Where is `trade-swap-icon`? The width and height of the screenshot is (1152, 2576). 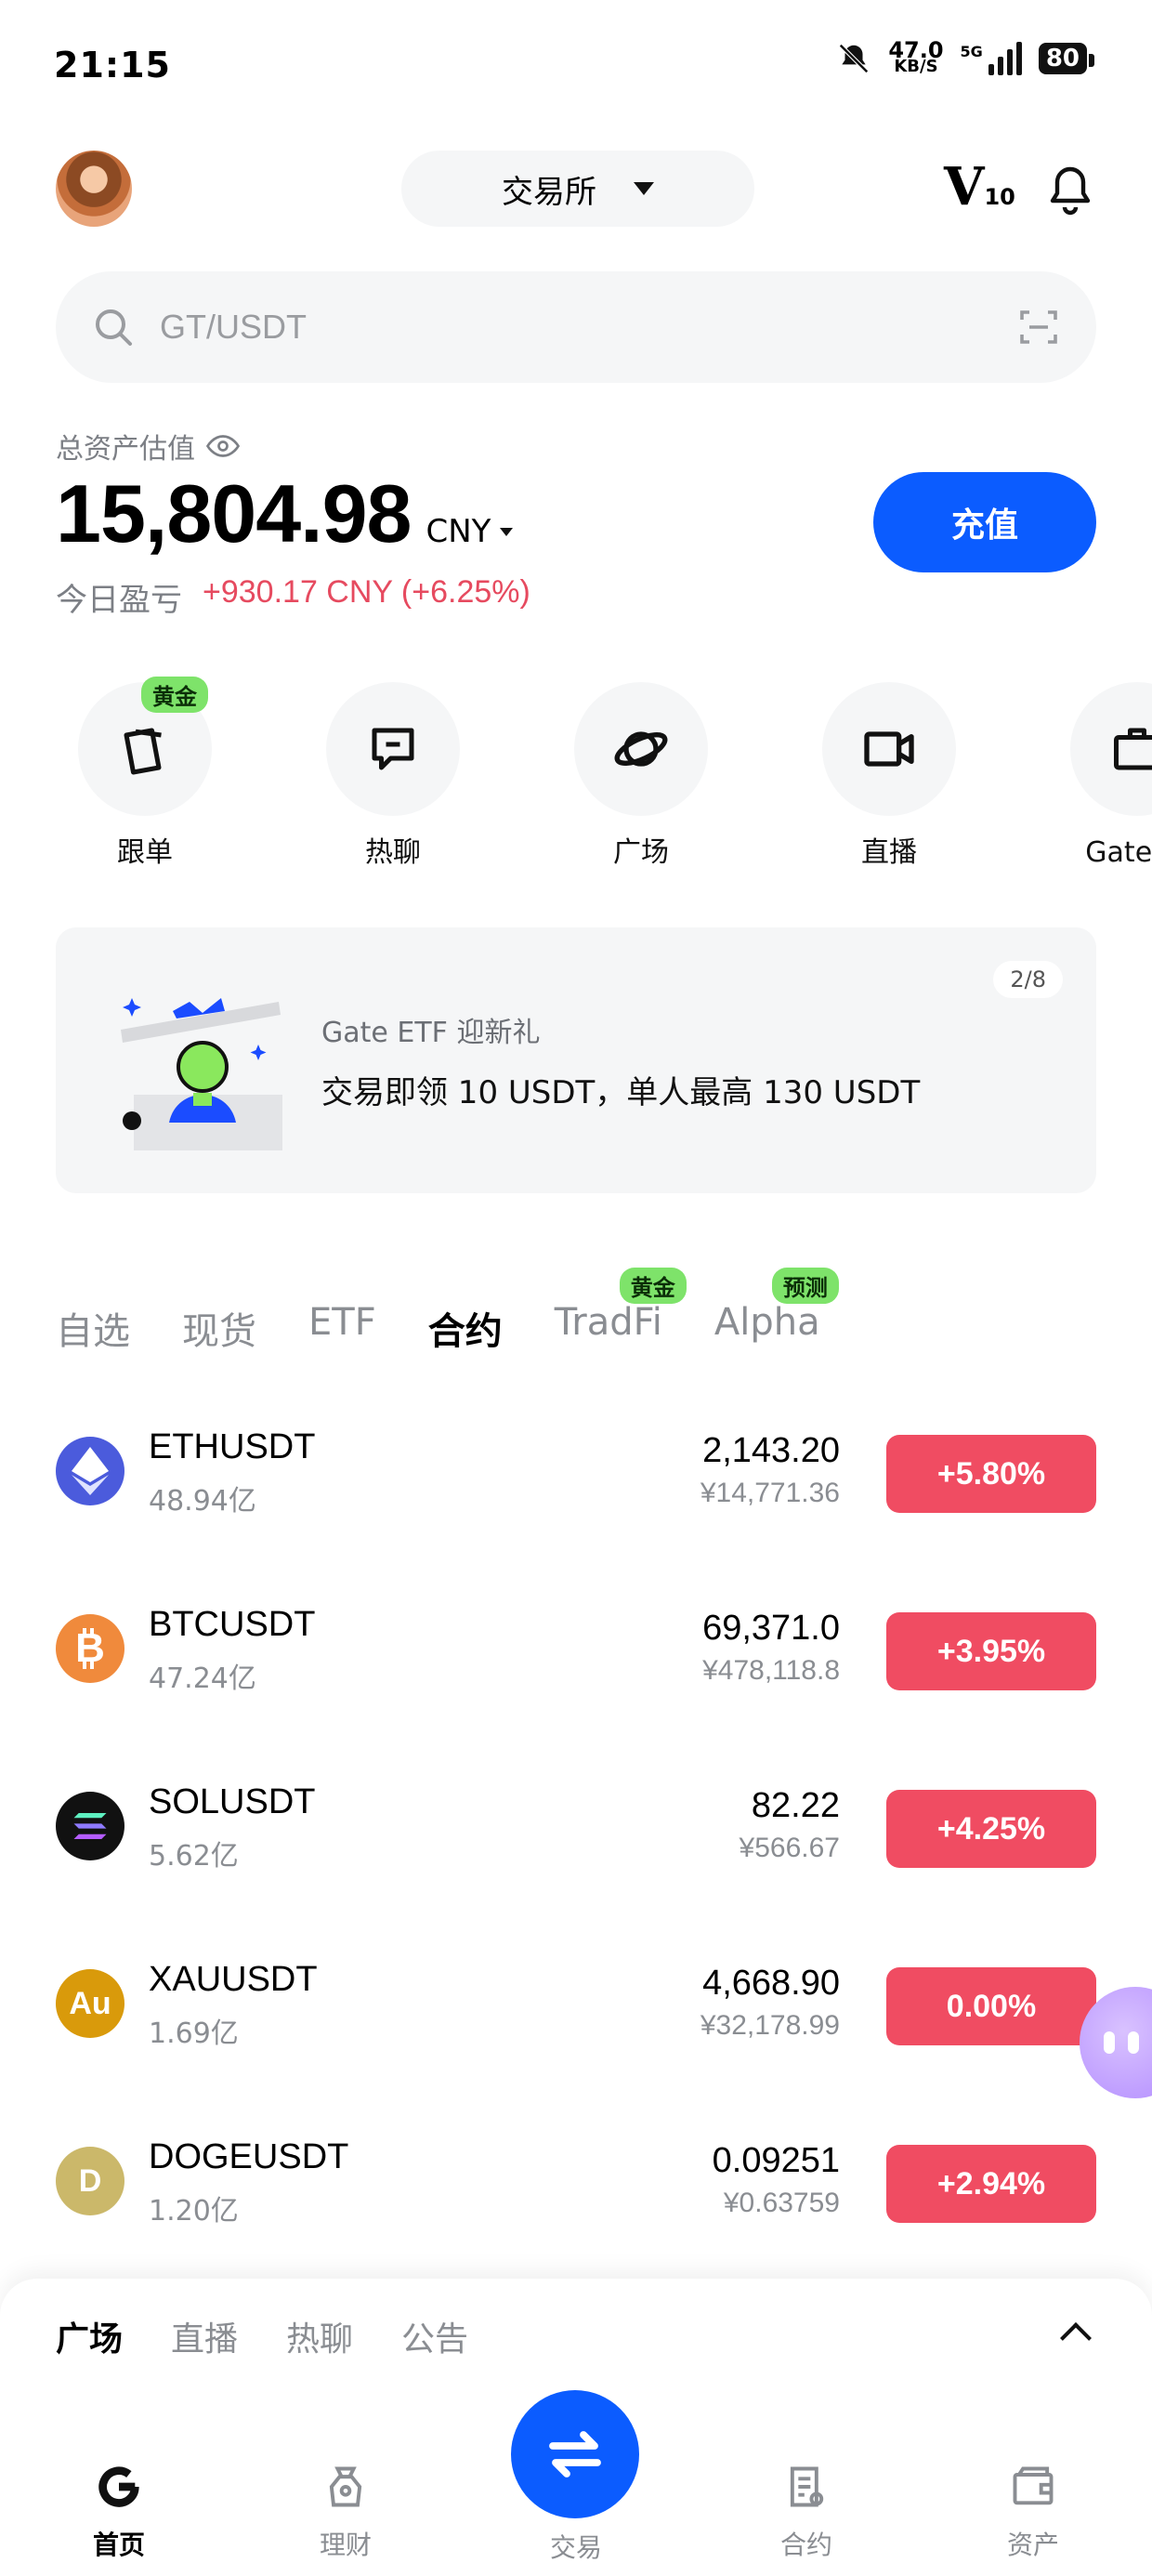 trade-swap-icon is located at coordinates (575, 2454).